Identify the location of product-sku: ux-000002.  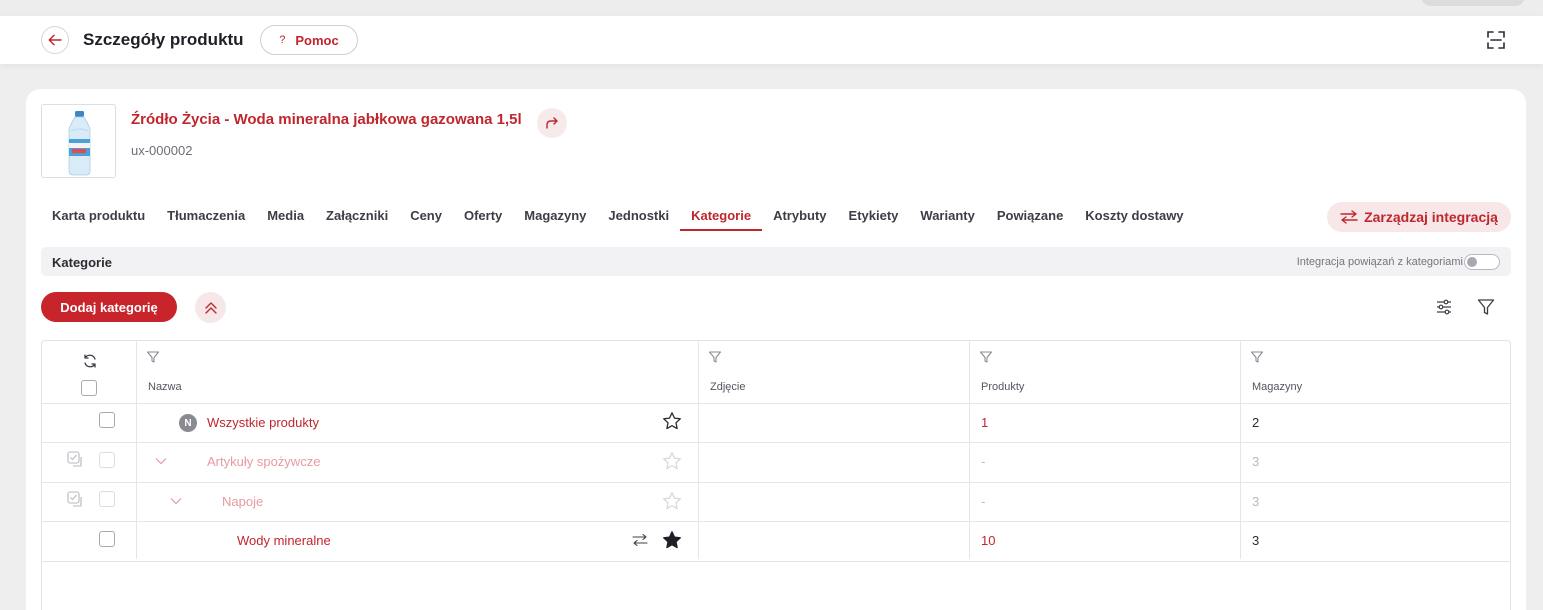
(162, 150).